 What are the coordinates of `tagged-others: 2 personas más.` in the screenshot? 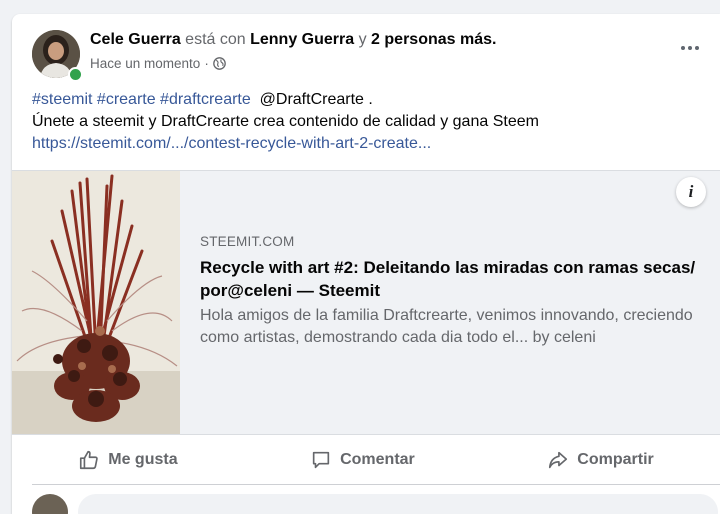 It's located at (433, 39).